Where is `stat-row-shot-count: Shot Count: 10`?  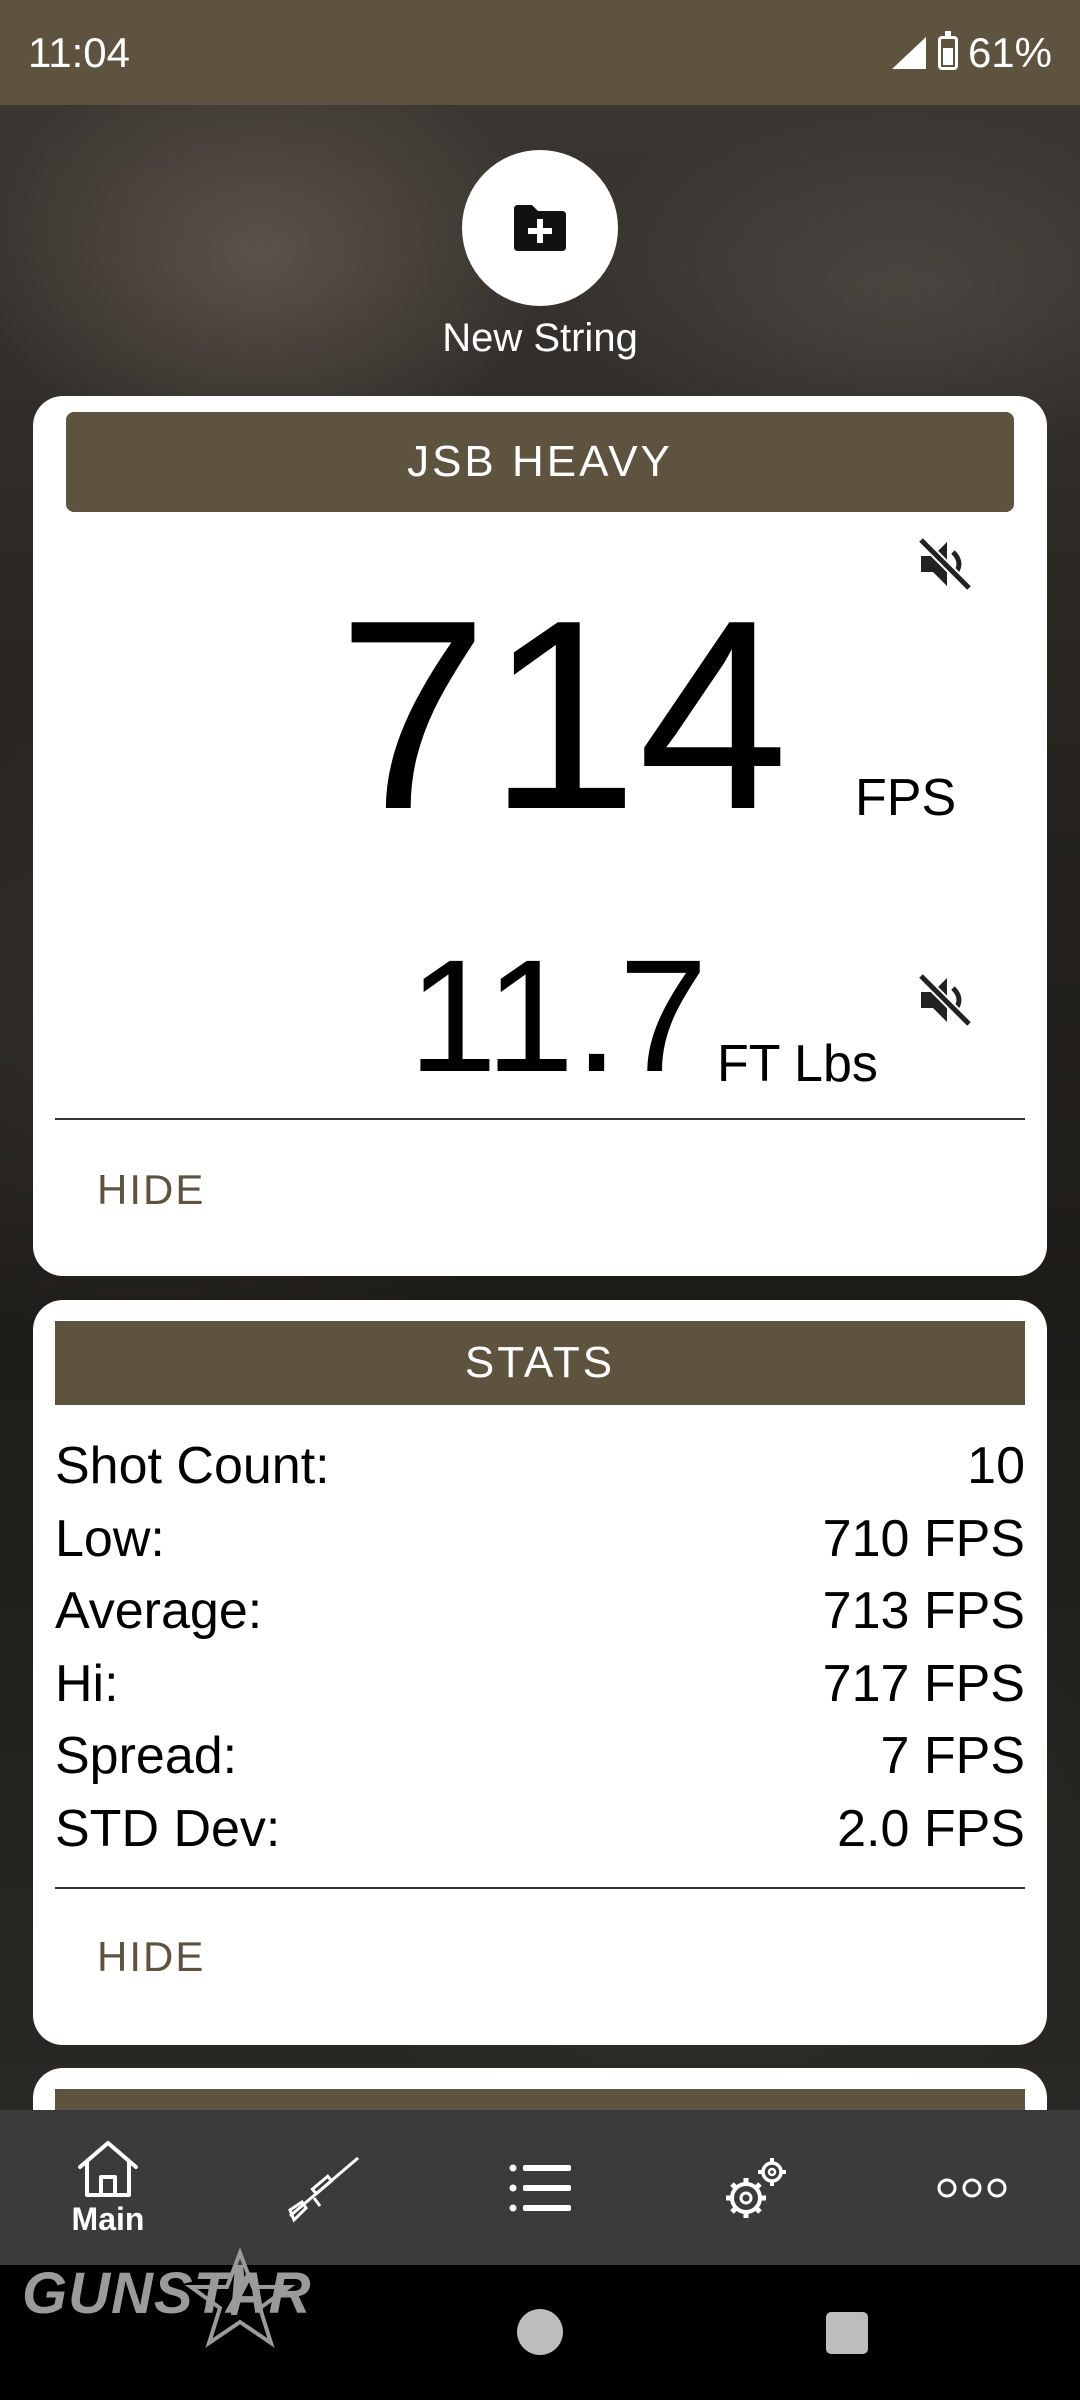
stat-row-shot-count: Shot Count: 10 is located at coordinates (540, 1466).